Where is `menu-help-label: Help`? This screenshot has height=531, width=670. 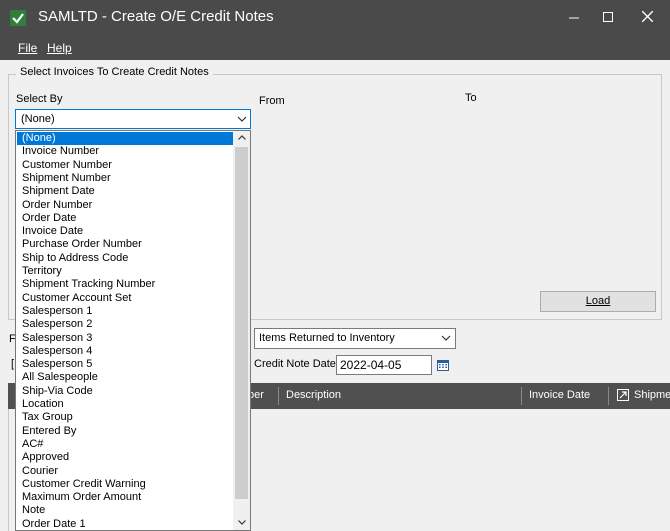
menu-help-label: Help is located at coordinates (59, 48).